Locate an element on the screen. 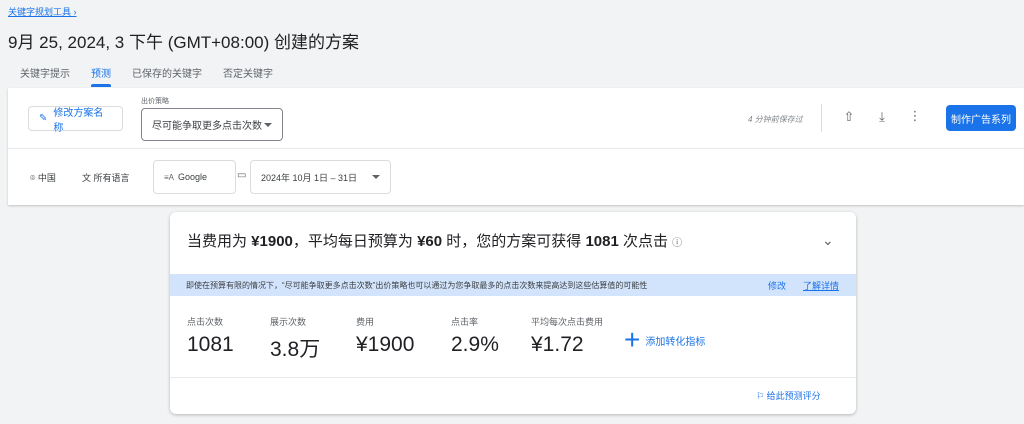  bid-strategy-select: 尽可能争取更多点击次数 is located at coordinates (212, 124).